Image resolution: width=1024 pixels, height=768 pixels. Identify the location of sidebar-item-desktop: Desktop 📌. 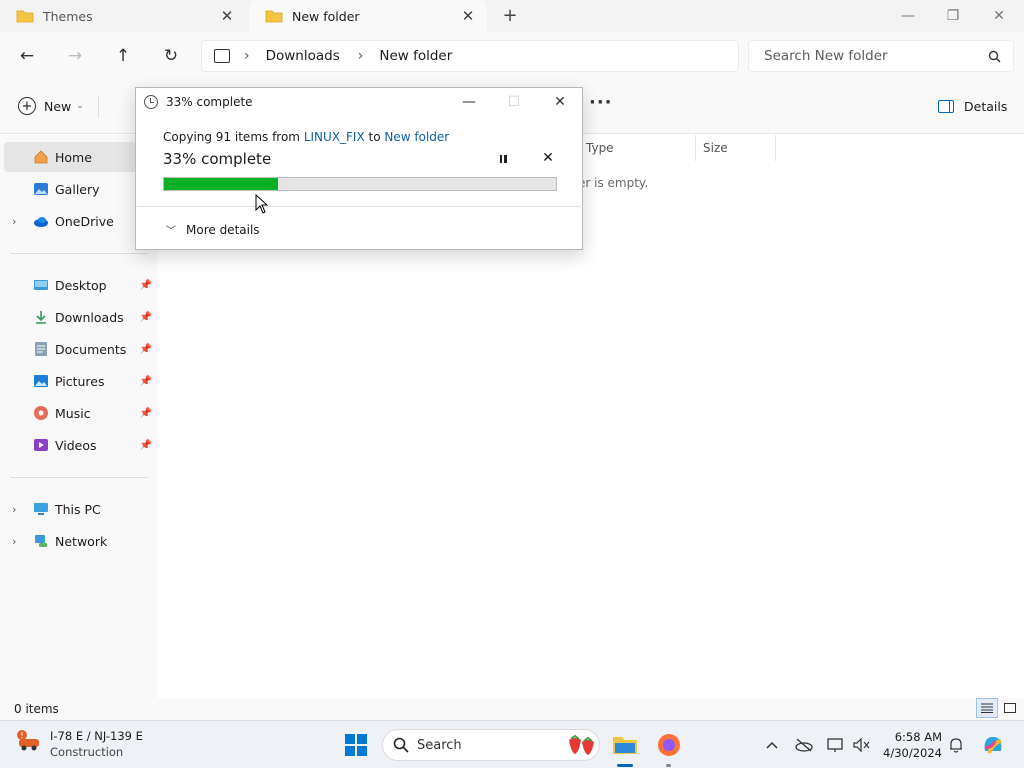
(79, 285).